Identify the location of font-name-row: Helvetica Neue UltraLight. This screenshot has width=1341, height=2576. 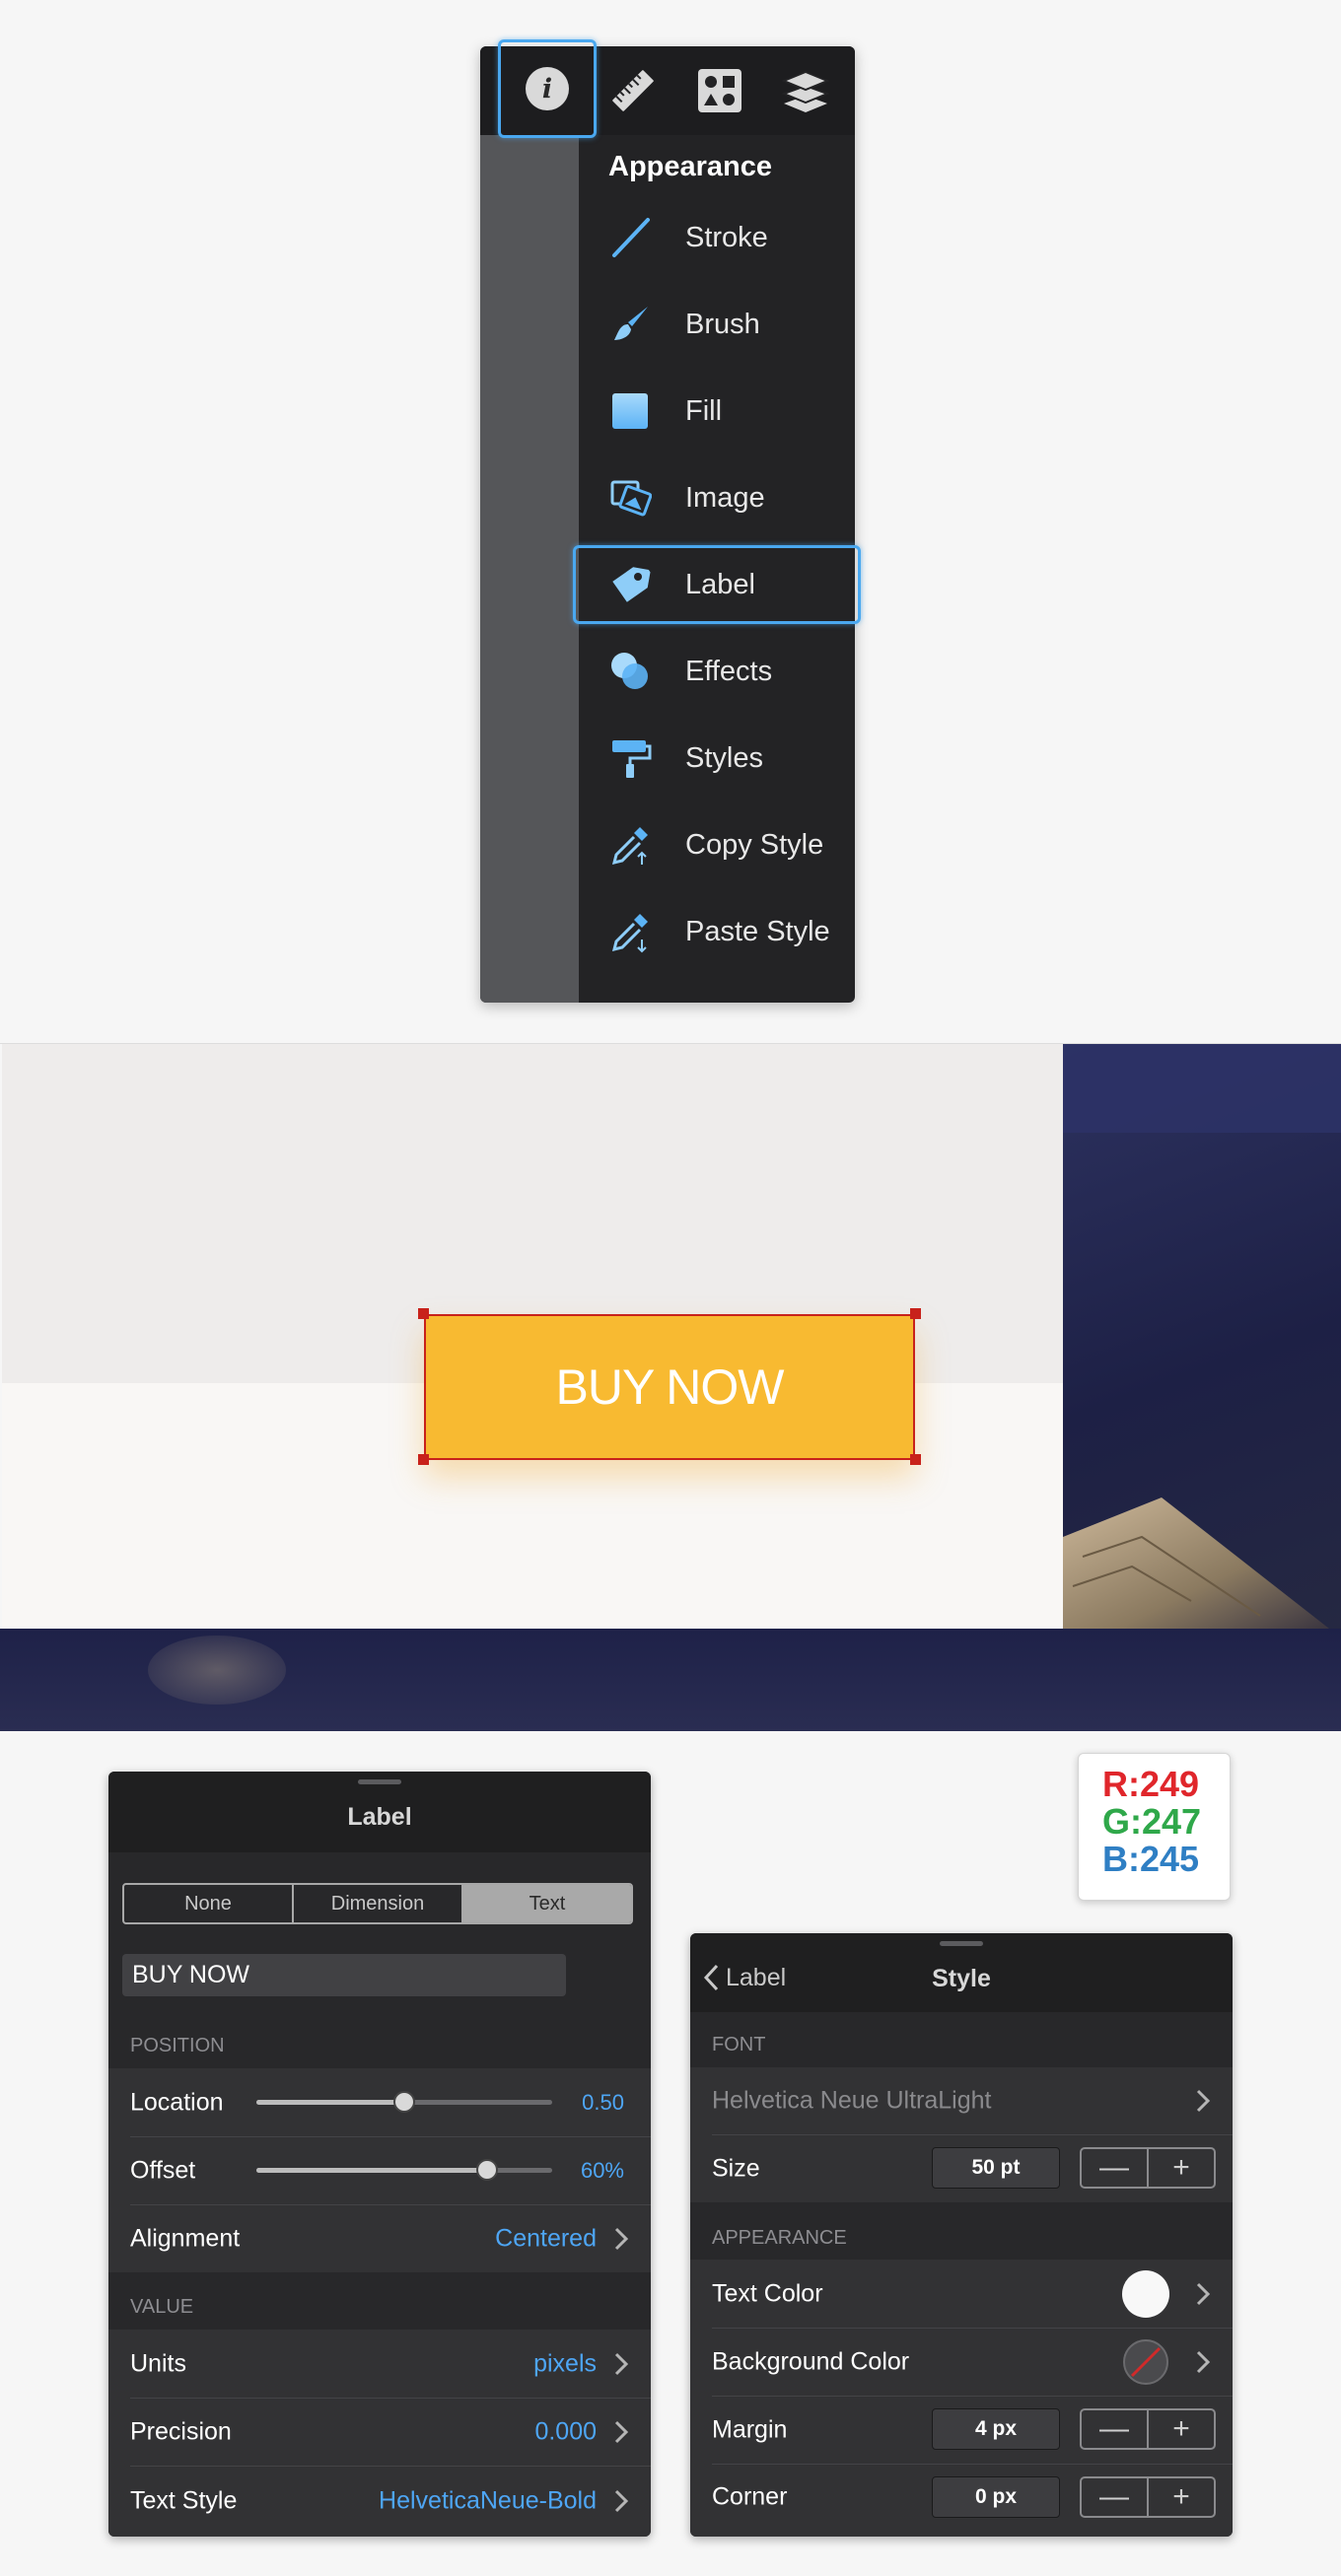
(962, 2100).